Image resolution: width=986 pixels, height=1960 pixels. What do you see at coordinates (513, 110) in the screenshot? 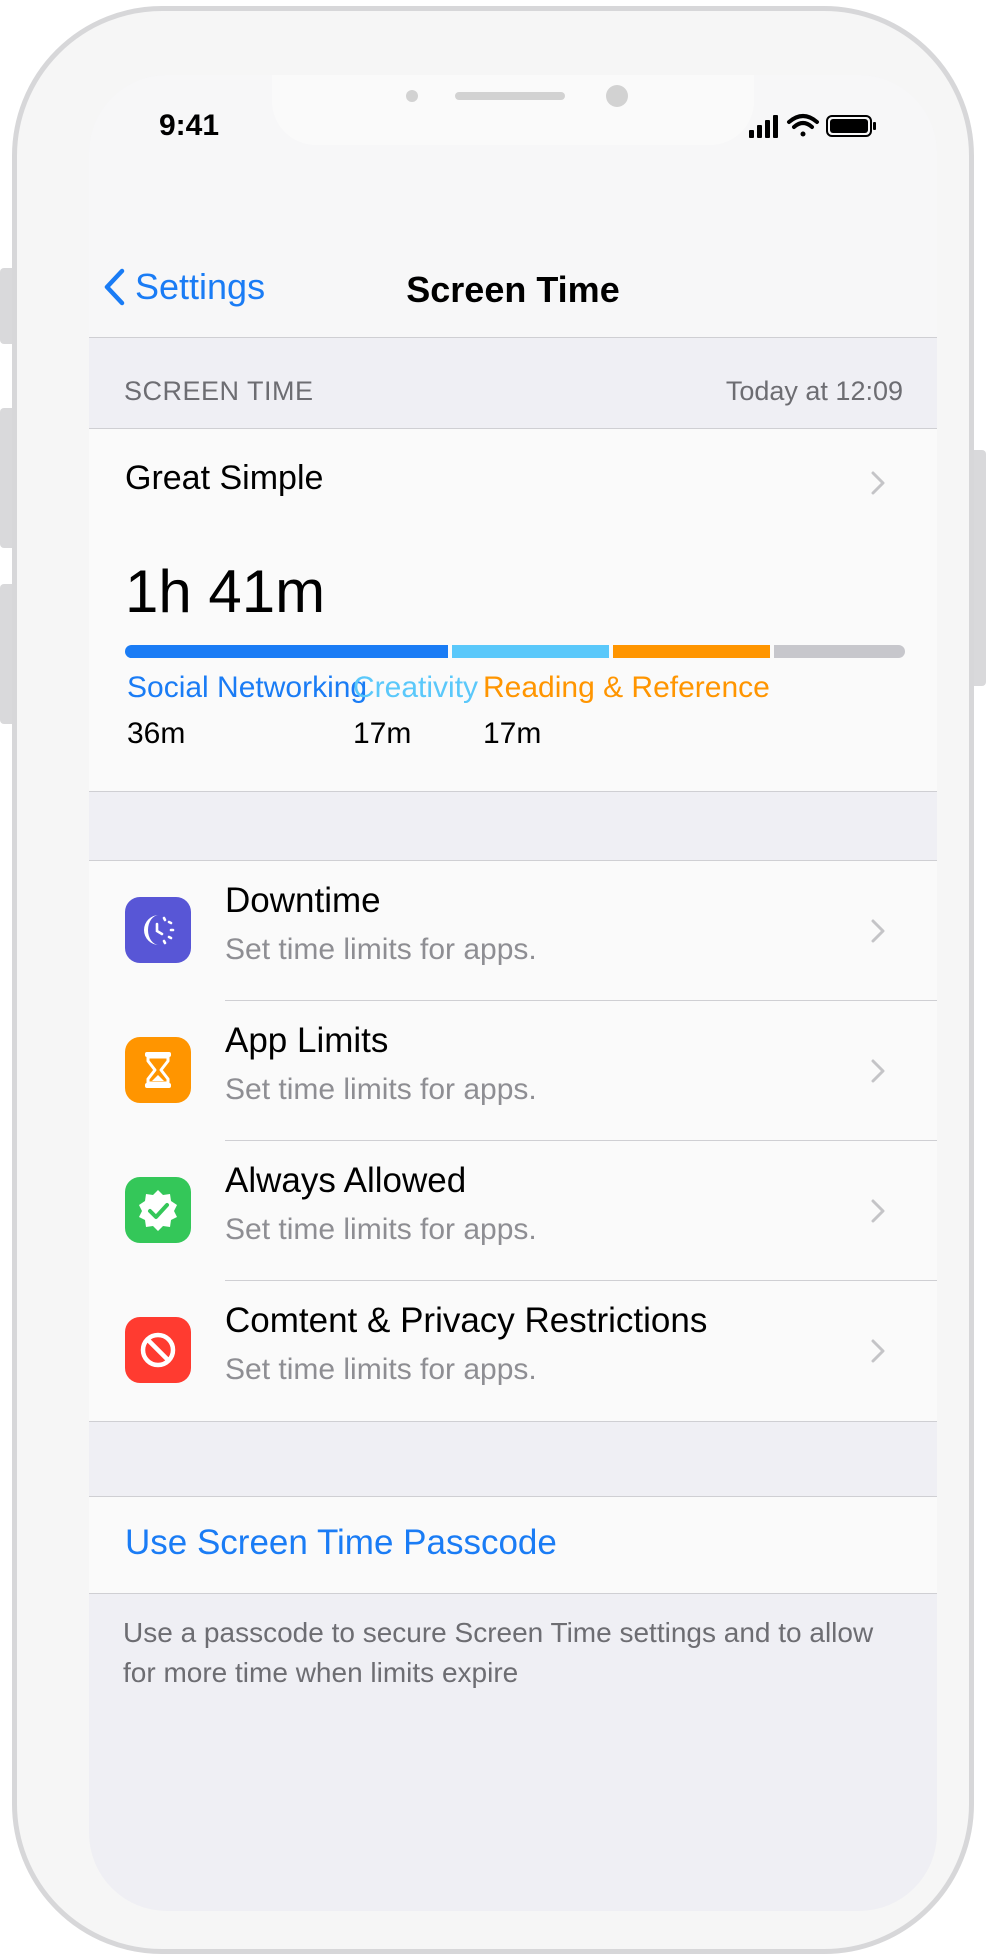
I see `notch` at bounding box center [513, 110].